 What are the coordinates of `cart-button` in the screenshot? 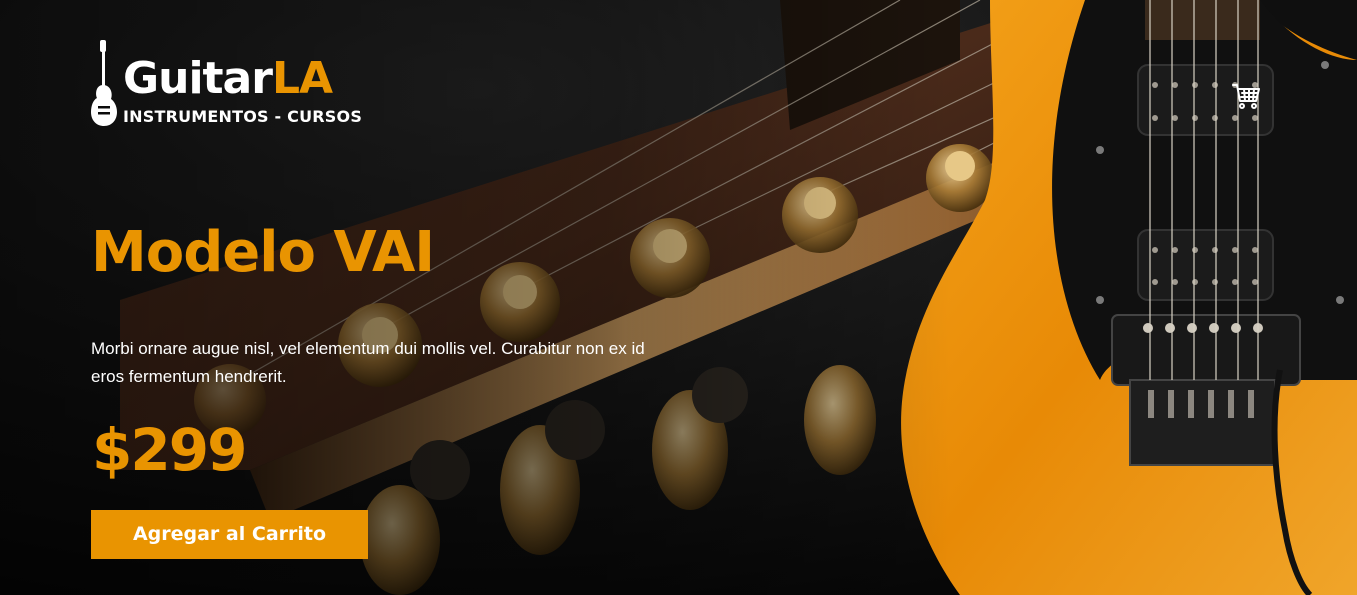 It's located at (1246, 96).